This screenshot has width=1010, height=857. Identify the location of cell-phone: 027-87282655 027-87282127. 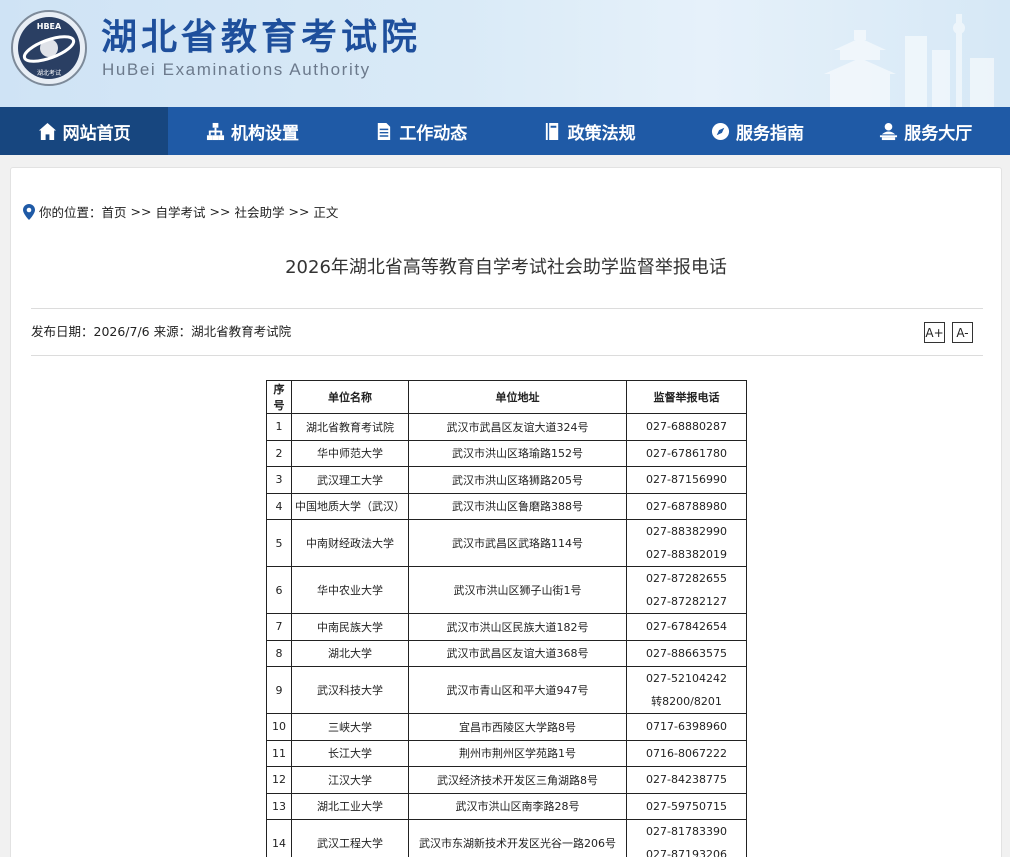
(686, 590).